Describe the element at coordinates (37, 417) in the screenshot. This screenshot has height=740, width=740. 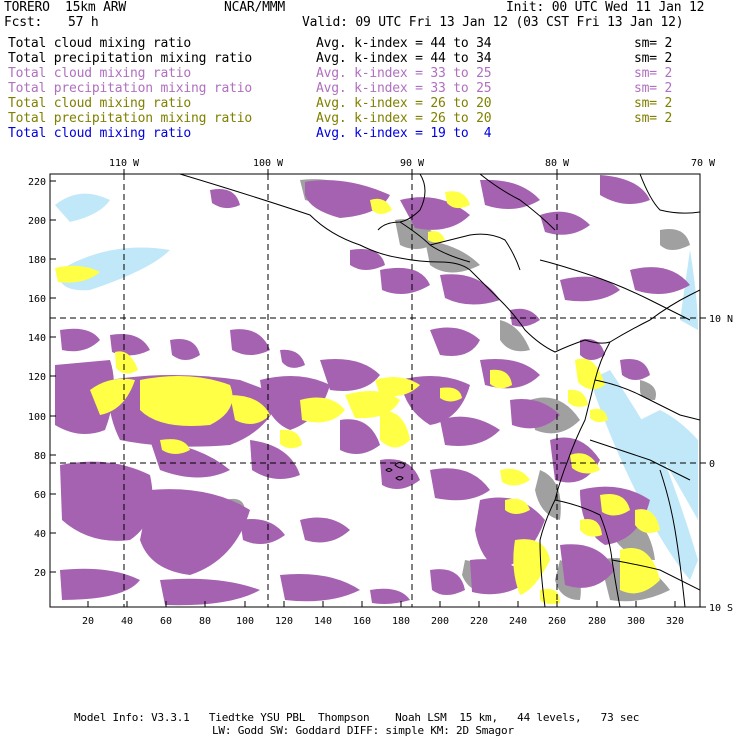
I see `y-tick-label: 100` at that location.